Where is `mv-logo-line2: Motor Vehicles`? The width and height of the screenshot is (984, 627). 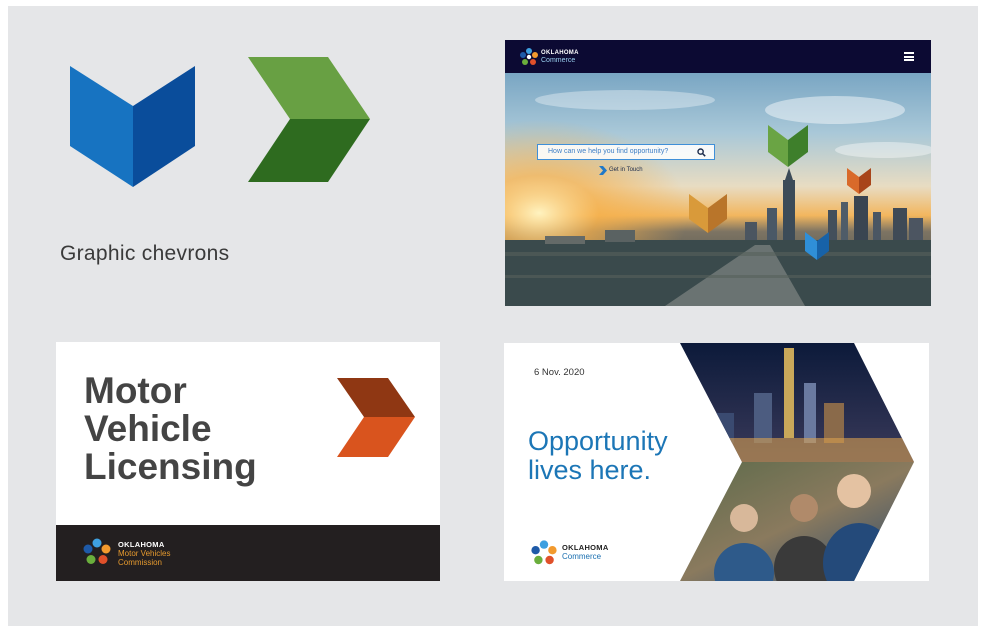 mv-logo-line2: Motor Vehicles is located at coordinates (144, 553).